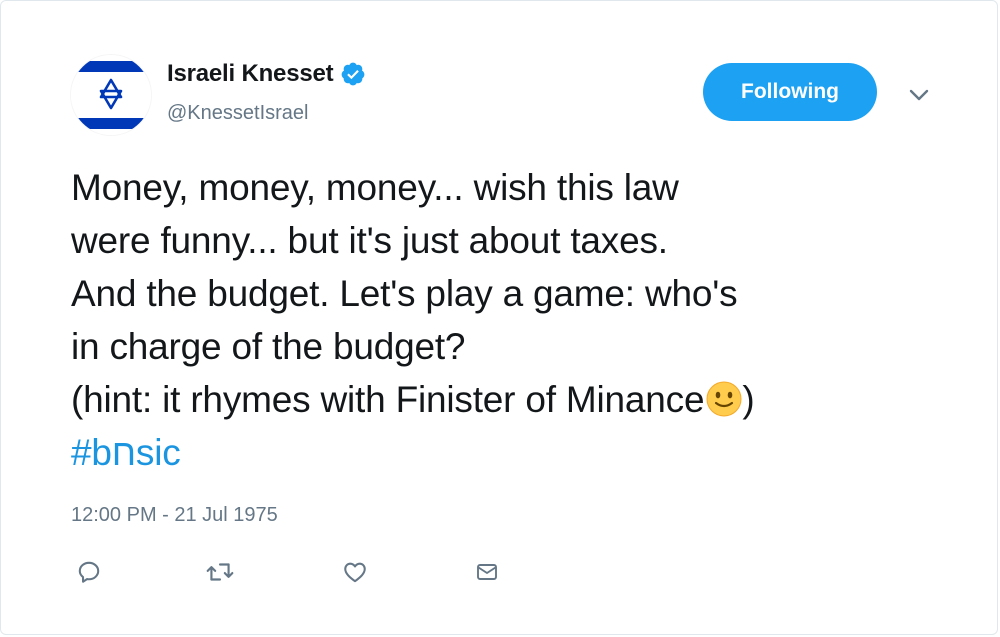 Image resolution: width=1000 pixels, height=637 pixels. I want to click on tweet-text-line: were funny... but it's just about taxes., so click(369, 240).